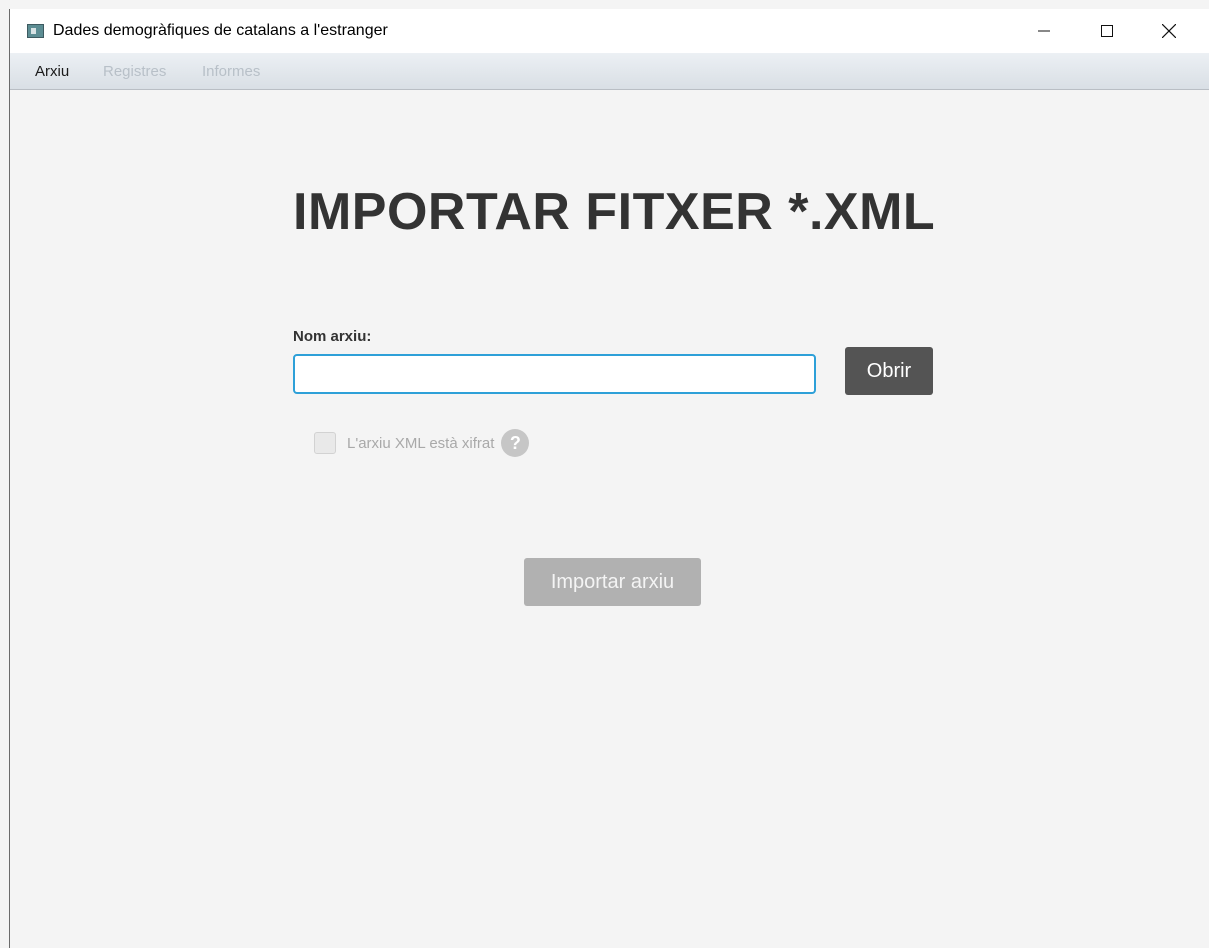 This screenshot has width=1209, height=948. Describe the element at coordinates (35, 31) in the screenshot. I see `app-window-icon` at that location.